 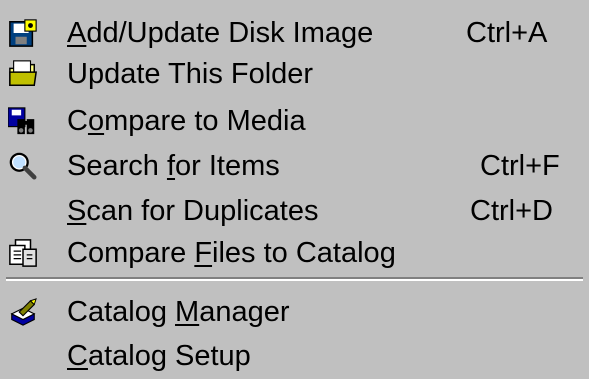 I want to click on compare-files-icon, so click(x=23, y=253).